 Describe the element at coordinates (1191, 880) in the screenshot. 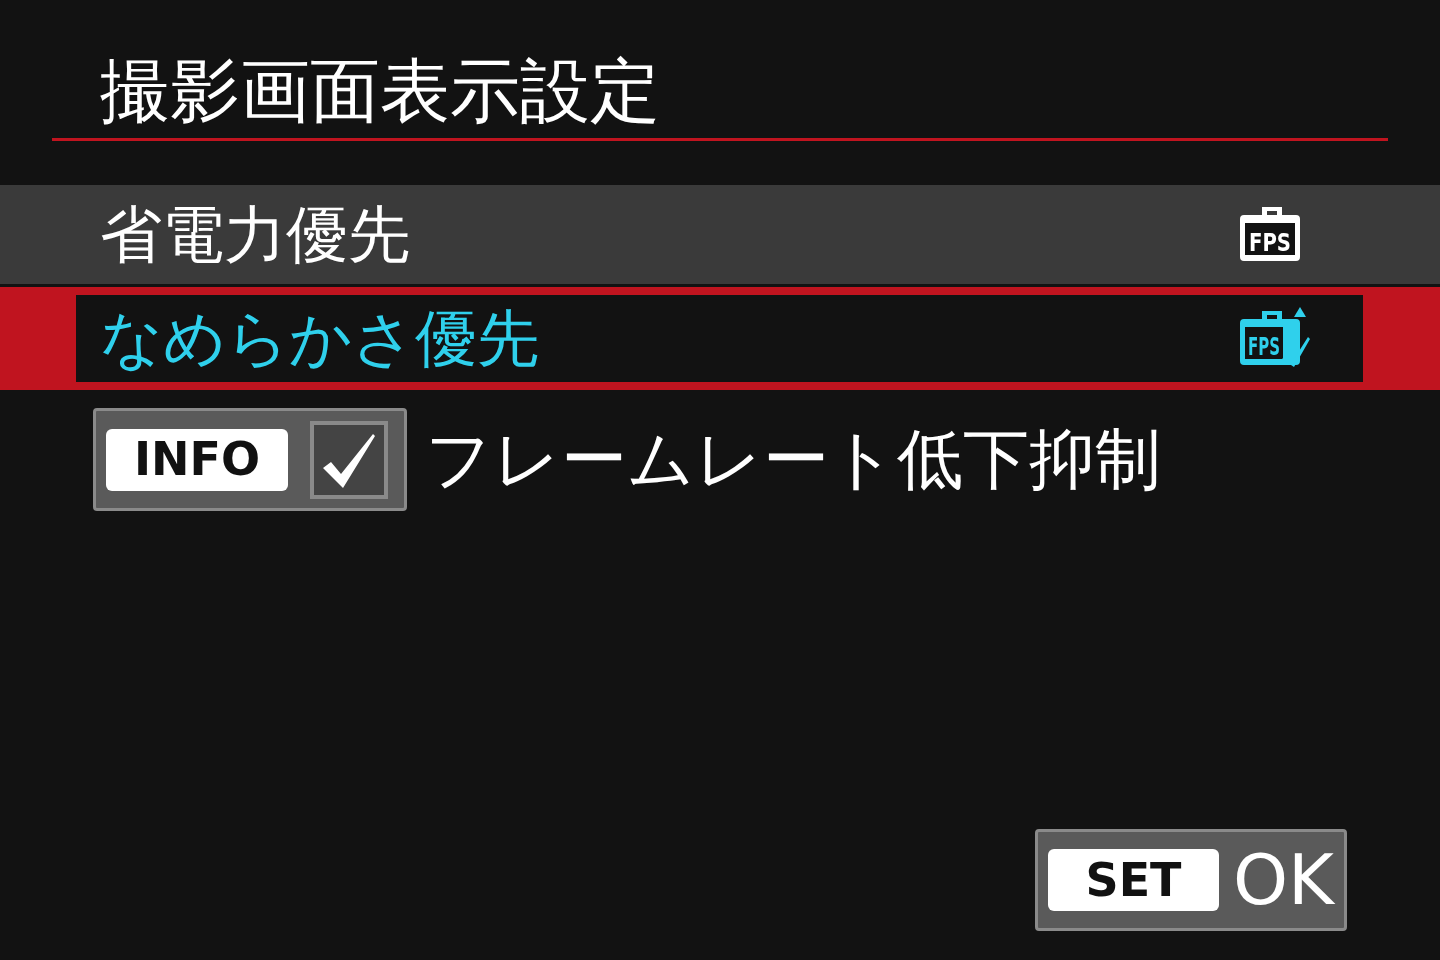

I see `set-ok-button: SET OK` at that location.